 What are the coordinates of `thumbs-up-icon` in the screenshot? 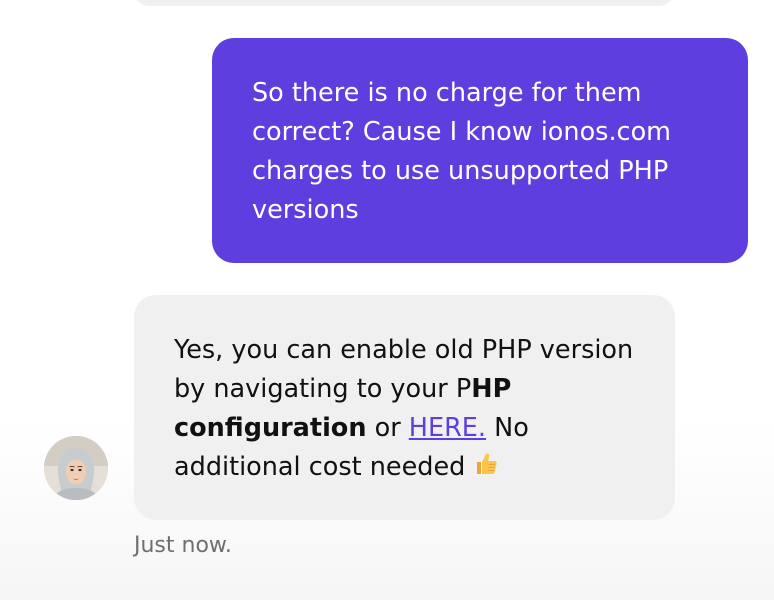 It's located at (486, 463).